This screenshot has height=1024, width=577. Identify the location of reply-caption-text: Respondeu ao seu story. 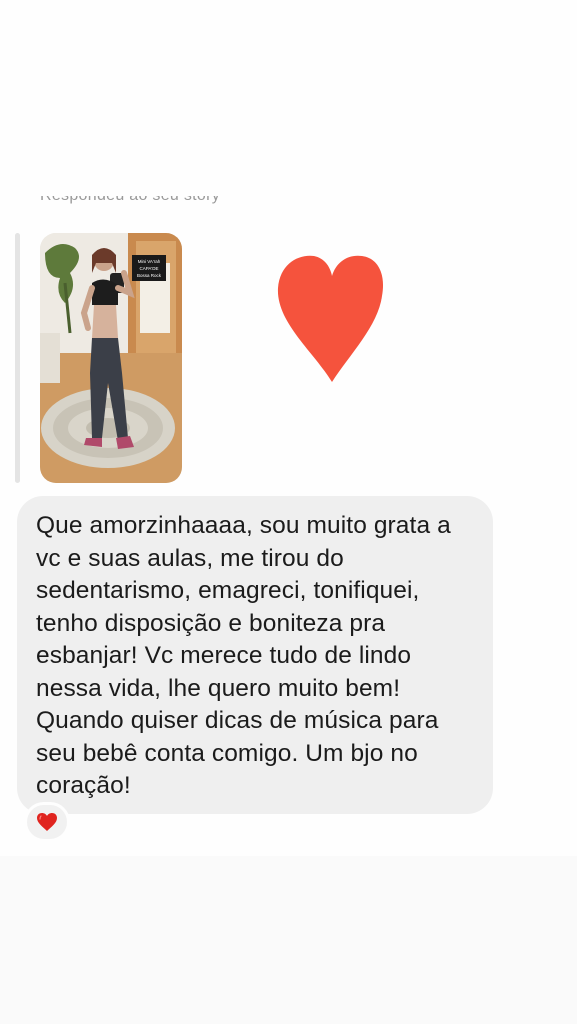
(130, 200).